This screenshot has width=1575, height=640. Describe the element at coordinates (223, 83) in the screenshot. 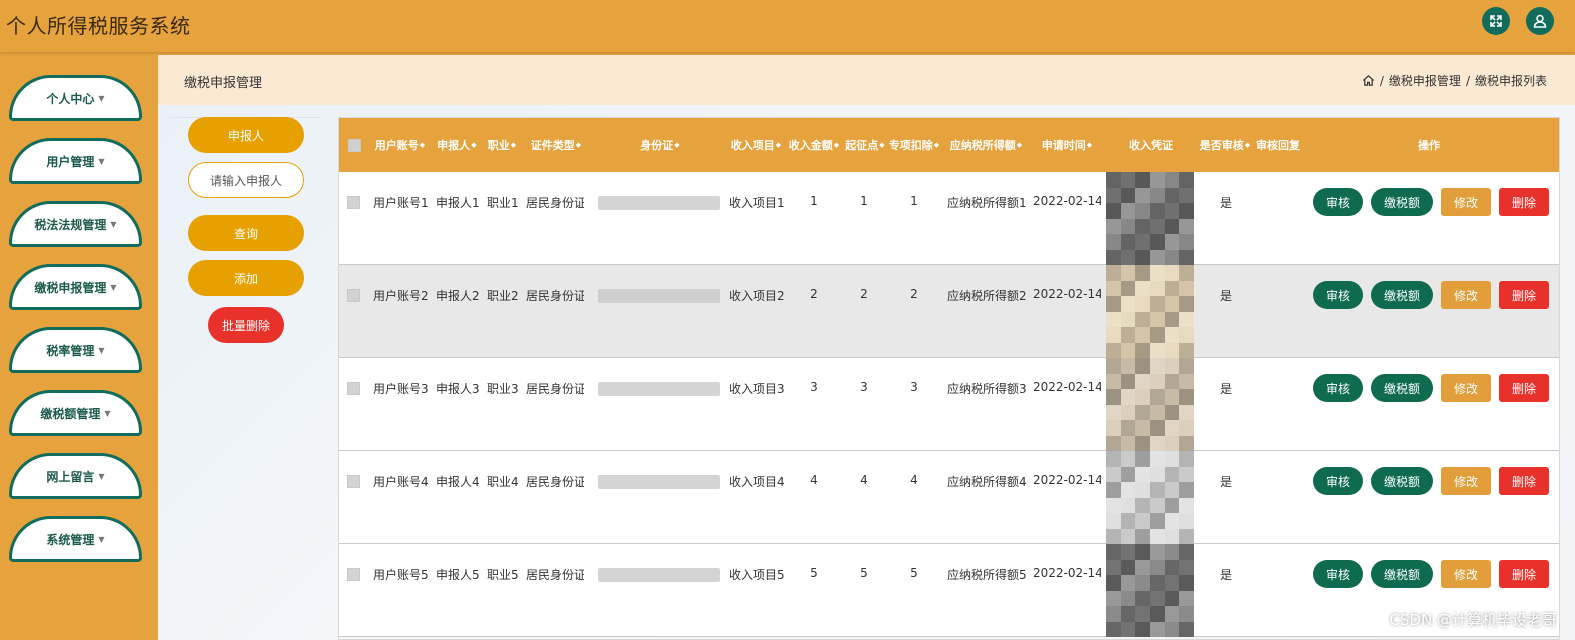

I see `page-title: 缴税申报管理` at that location.